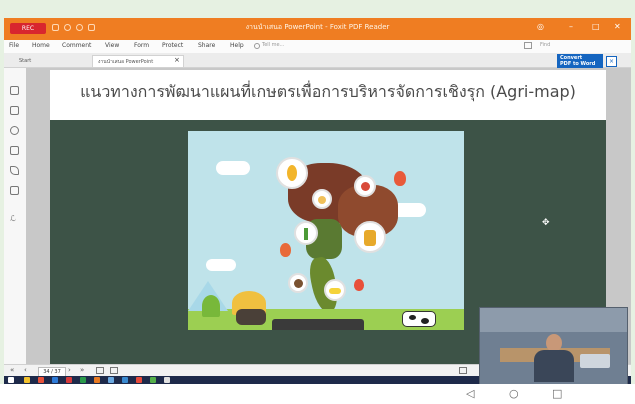  I want to click on window-title: งานนำเสนอ PowerPoint - Foxit PDF Reader, so click(317, 27).